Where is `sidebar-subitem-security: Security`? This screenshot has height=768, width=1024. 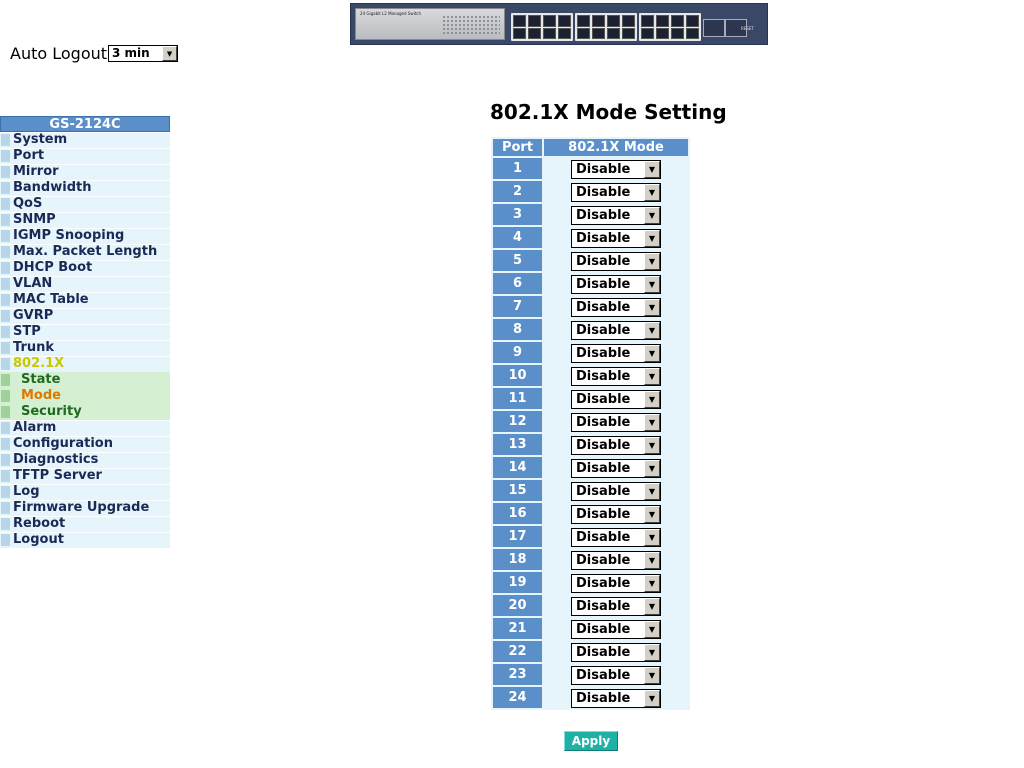 sidebar-subitem-security: Security is located at coordinates (85, 412).